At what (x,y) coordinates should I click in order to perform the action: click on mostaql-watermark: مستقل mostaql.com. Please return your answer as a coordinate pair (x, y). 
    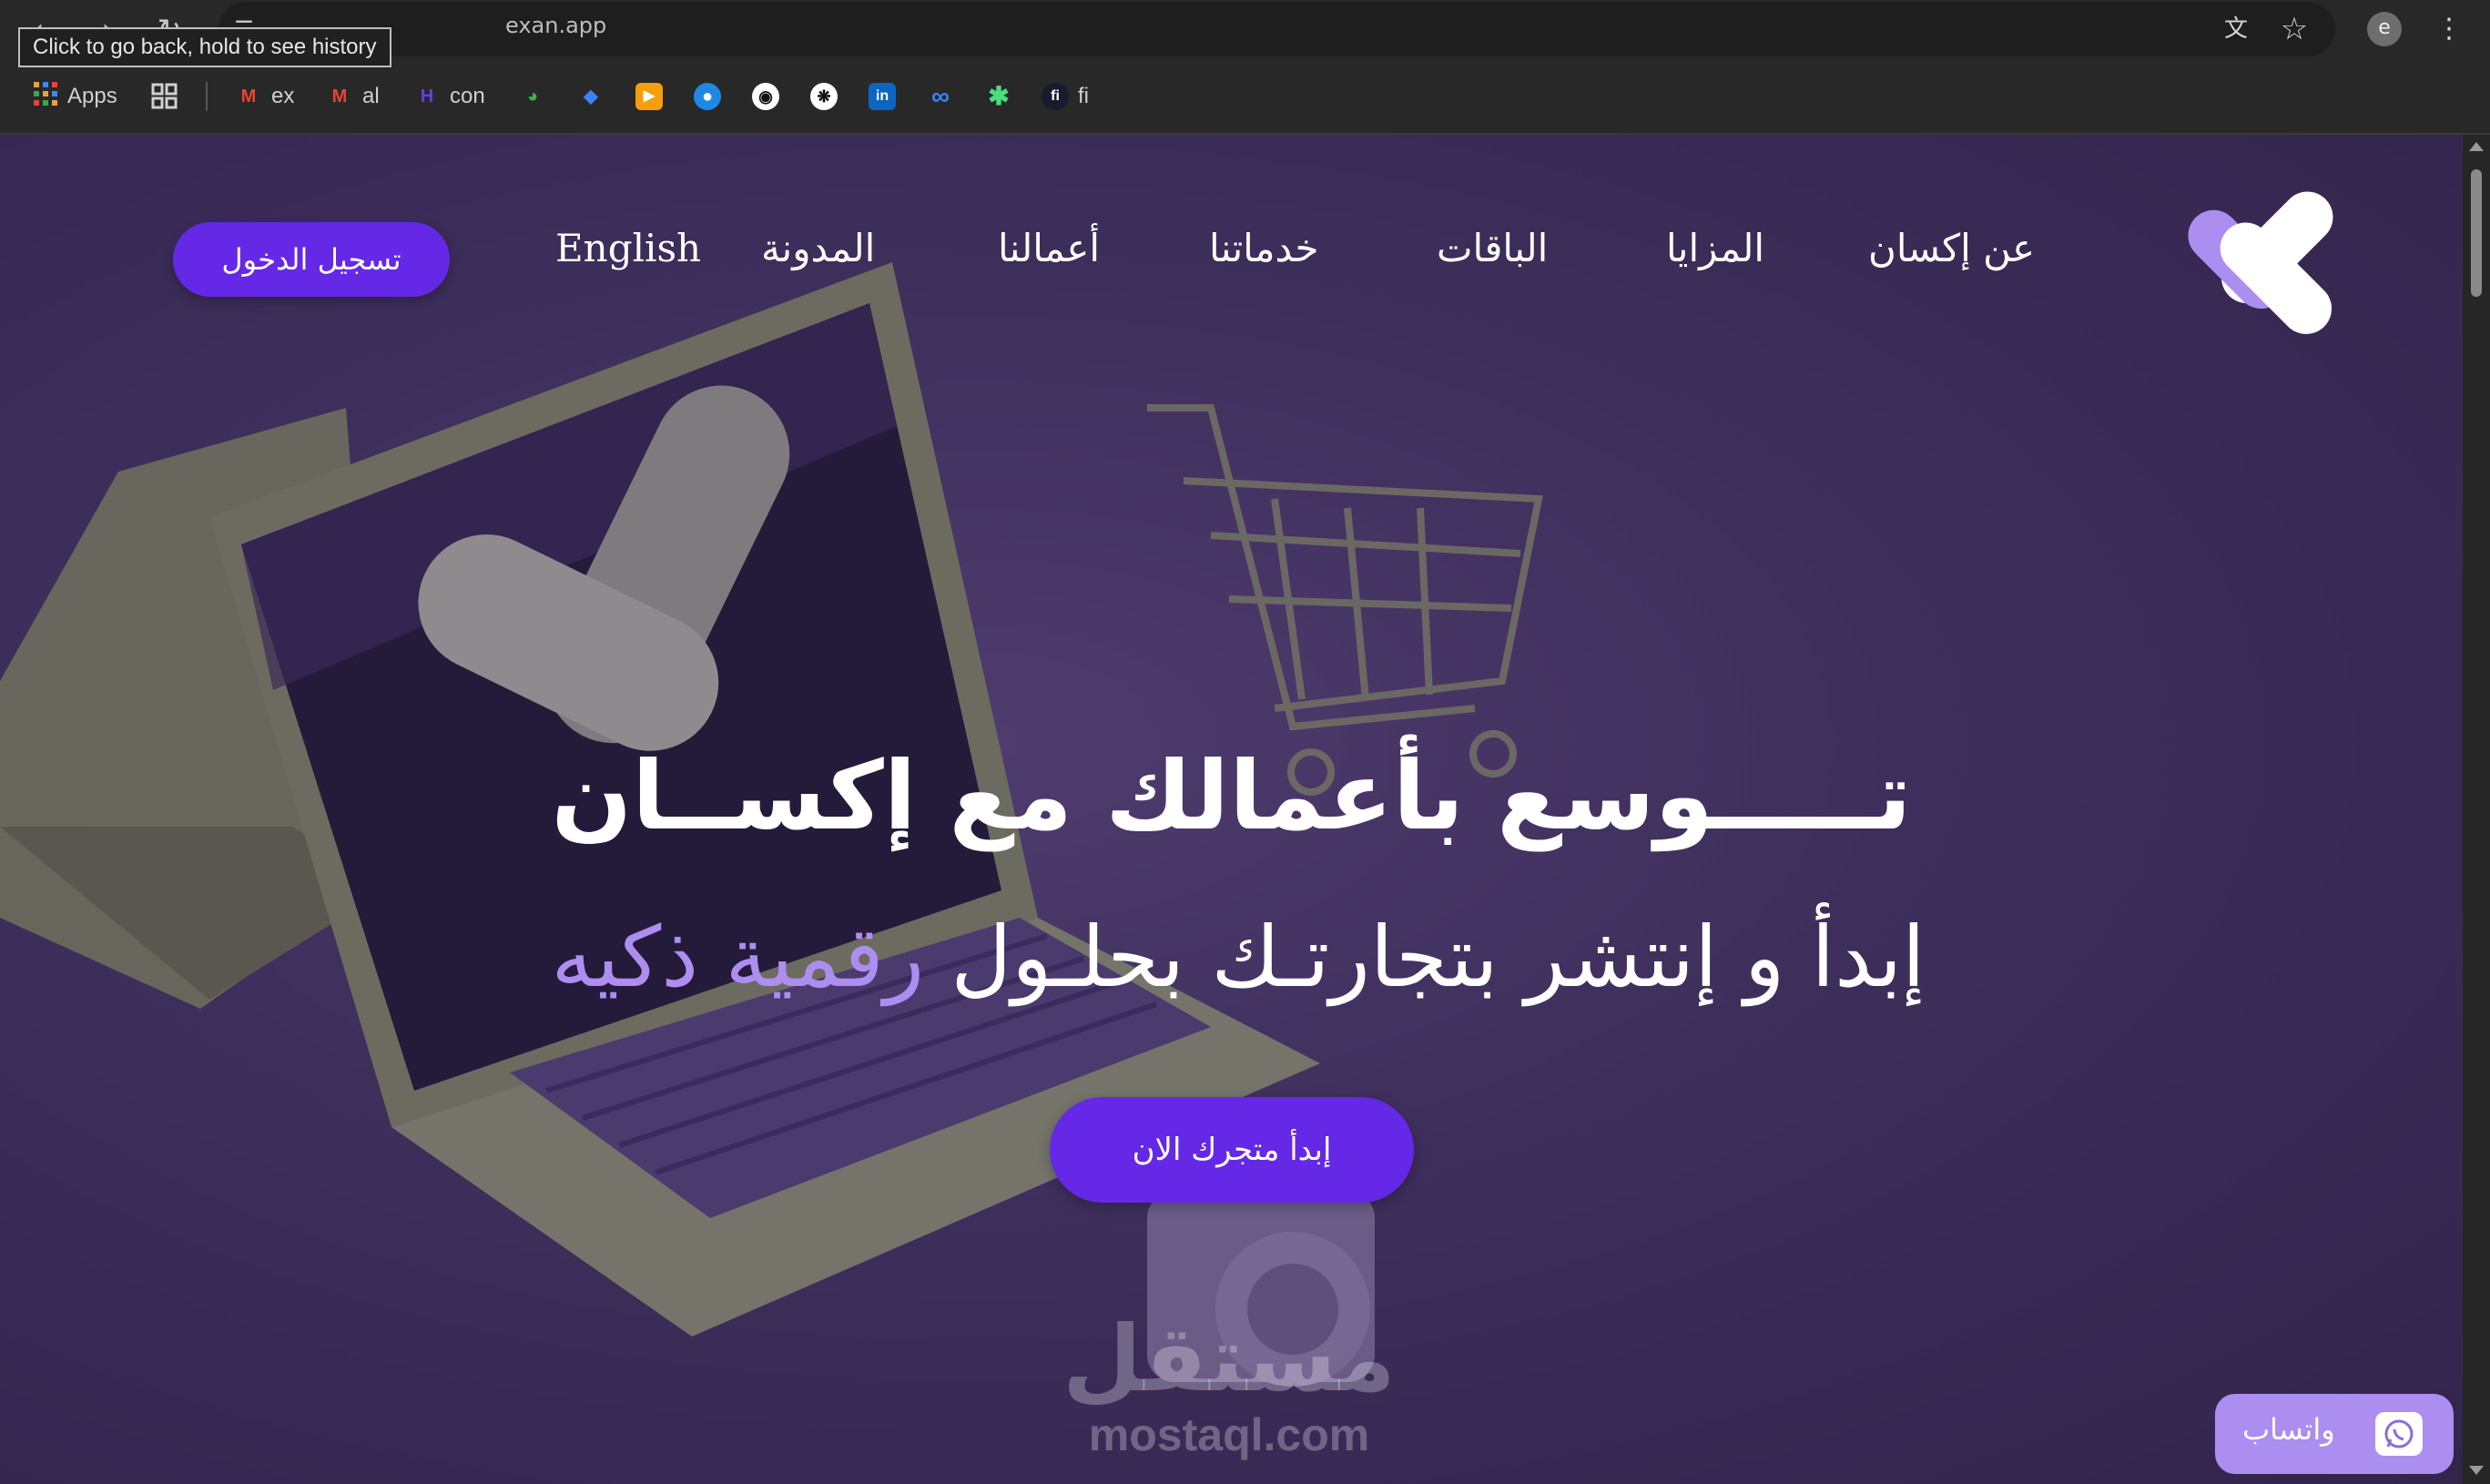
    Looking at the image, I should click on (1229, 1383).